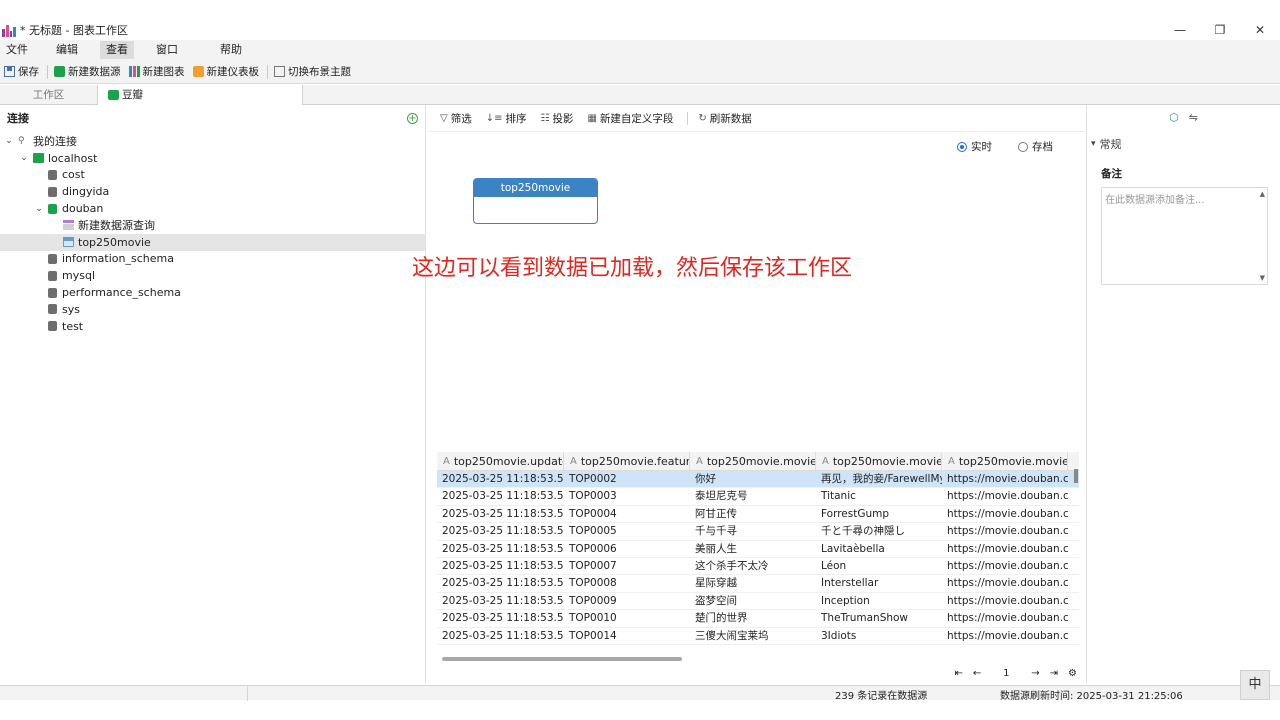 Image resolution: width=1280 pixels, height=720 pixels. Describe the element at coordinates (753, 496) in the screenshot. I see `table-cell: 泰坦尼克号` at that location.